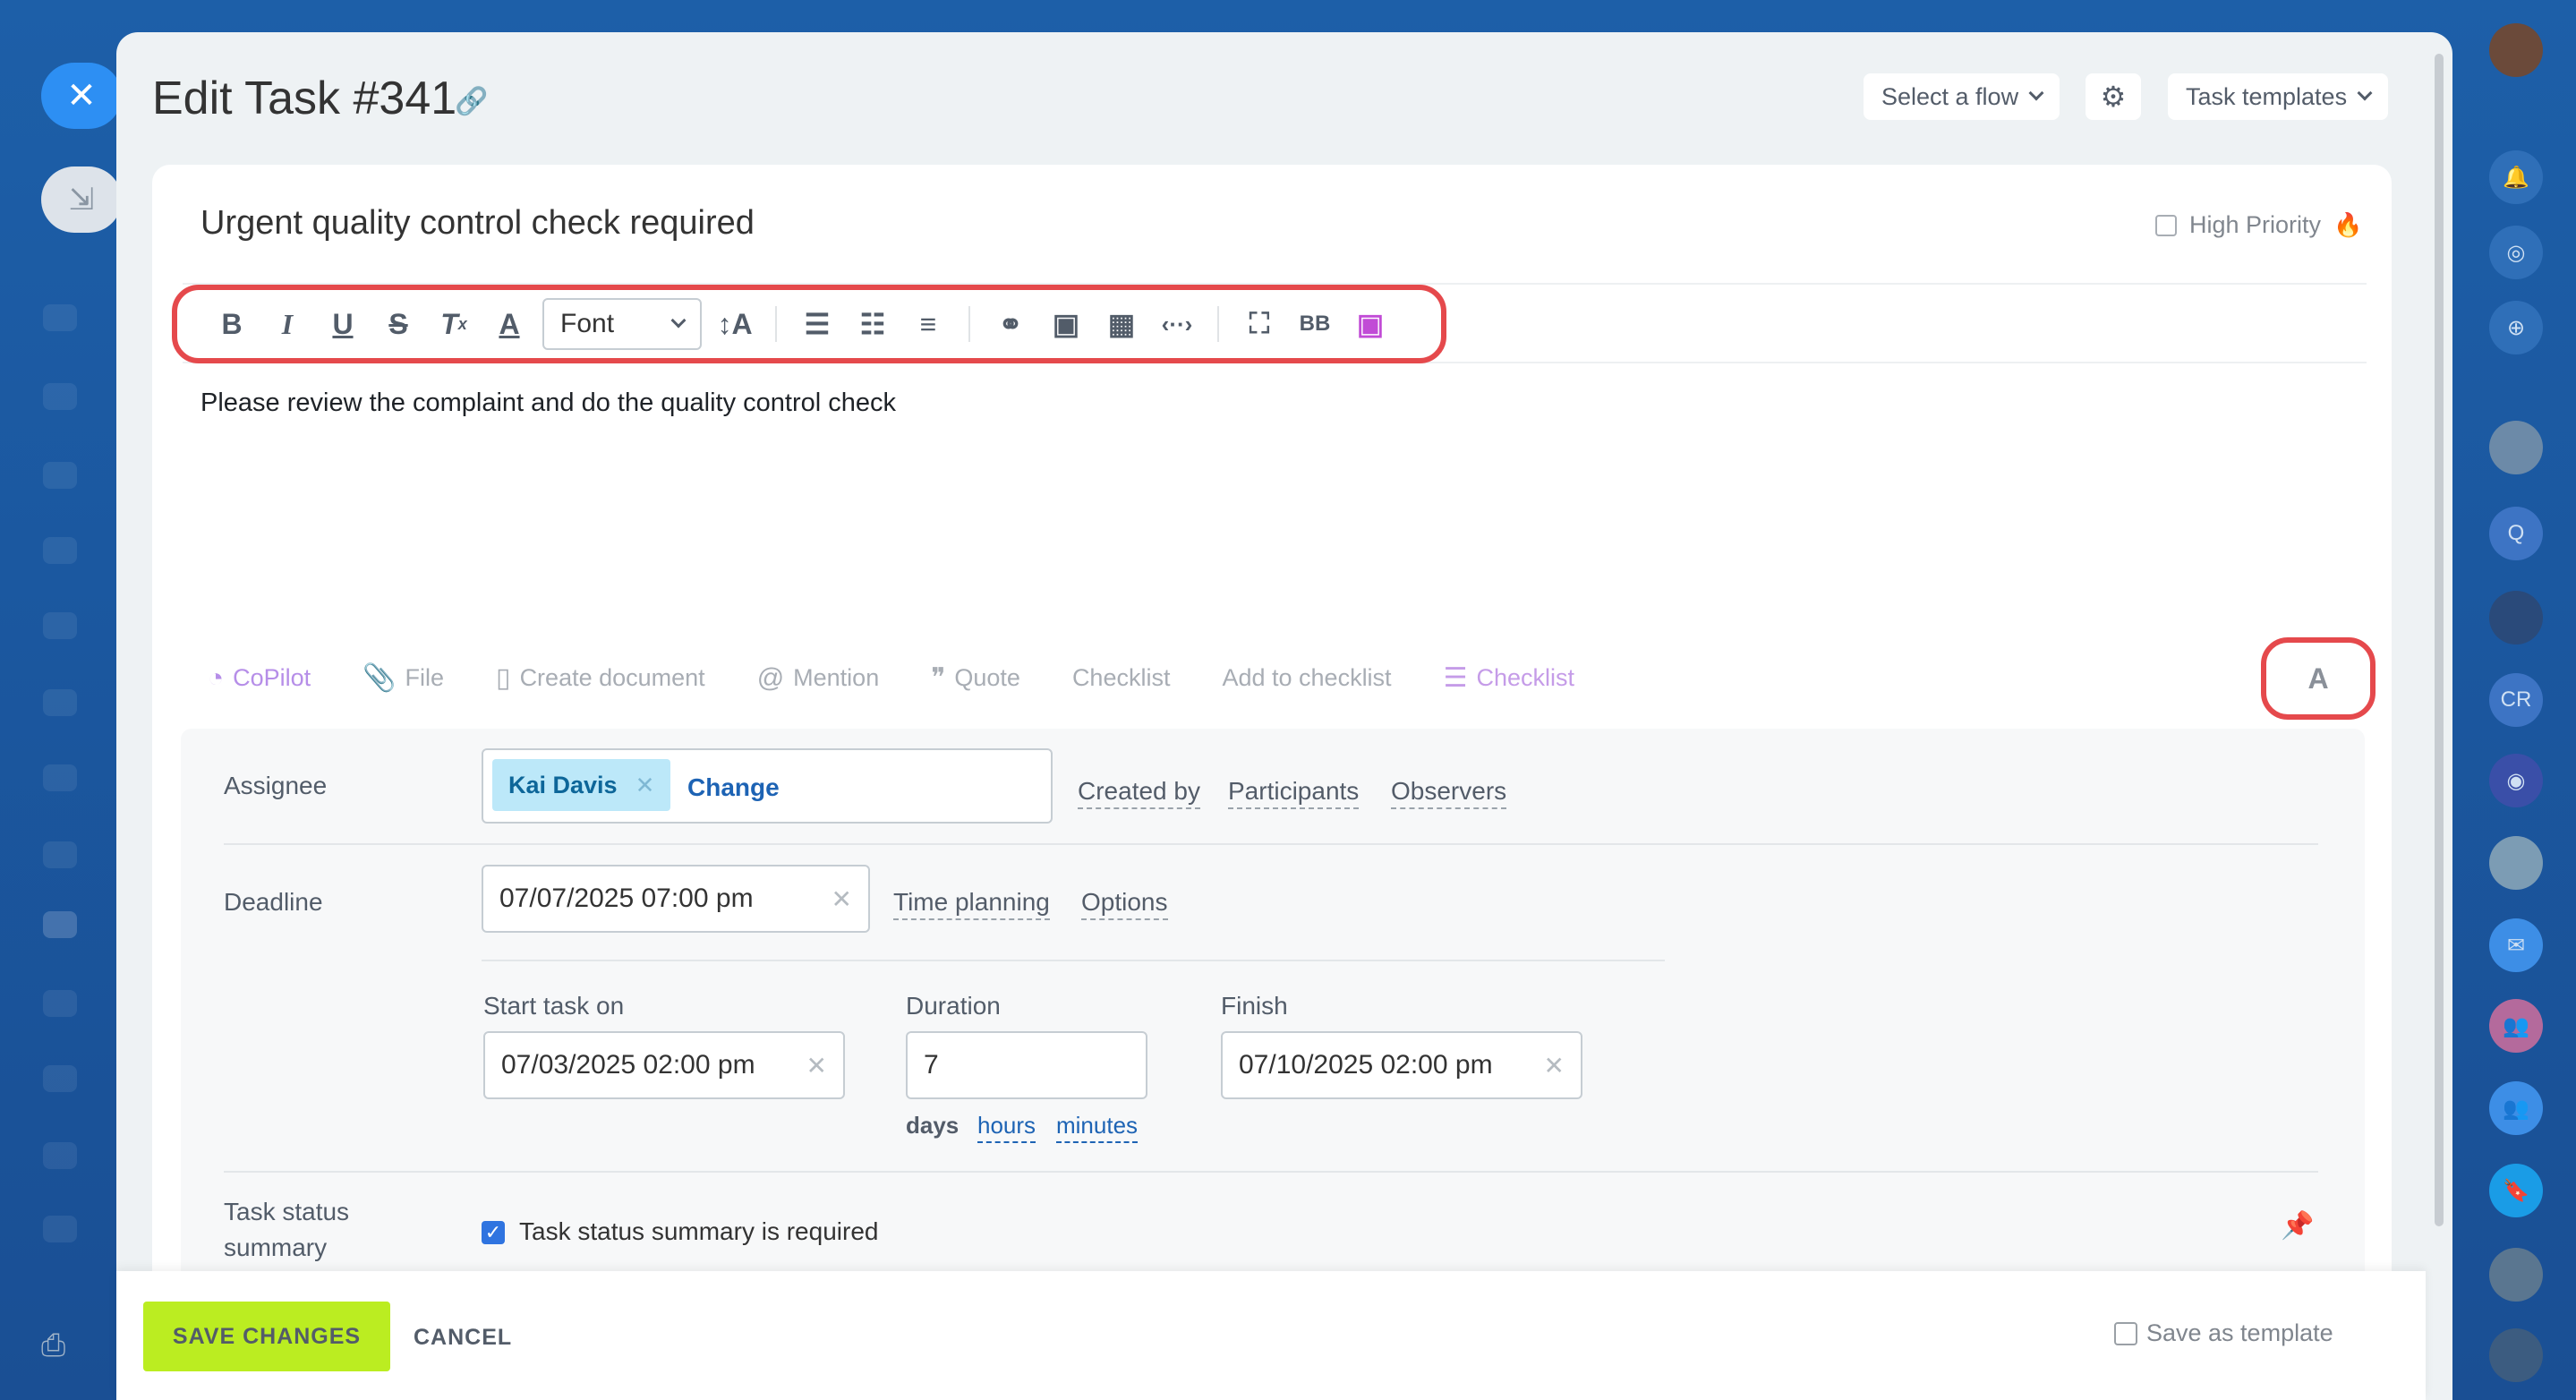 This screenshot has height=1400, width=2576. I want to click on avatar-cr: CR, so click(2516, 700).